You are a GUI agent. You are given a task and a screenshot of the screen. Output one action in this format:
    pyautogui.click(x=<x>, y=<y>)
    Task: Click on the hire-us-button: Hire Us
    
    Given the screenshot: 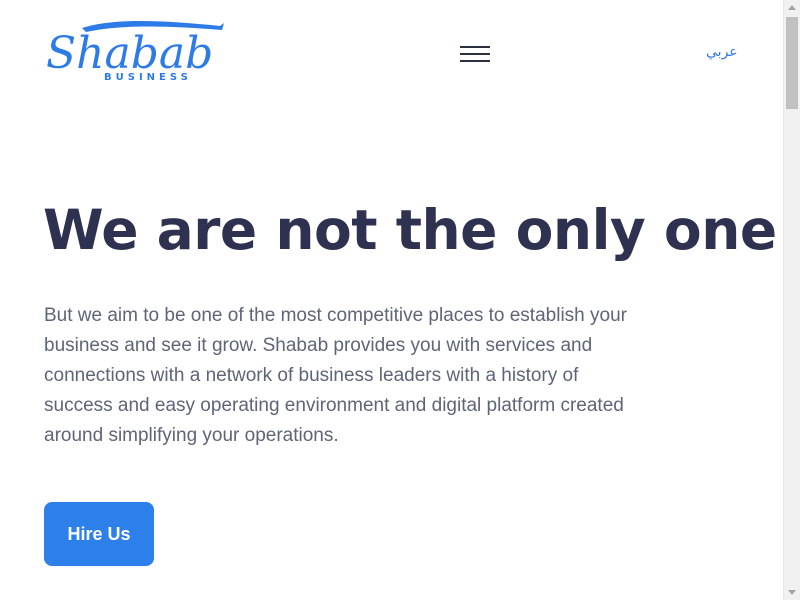 What is the action you would take?
    pyautogui.click(x=99, y=534)
    